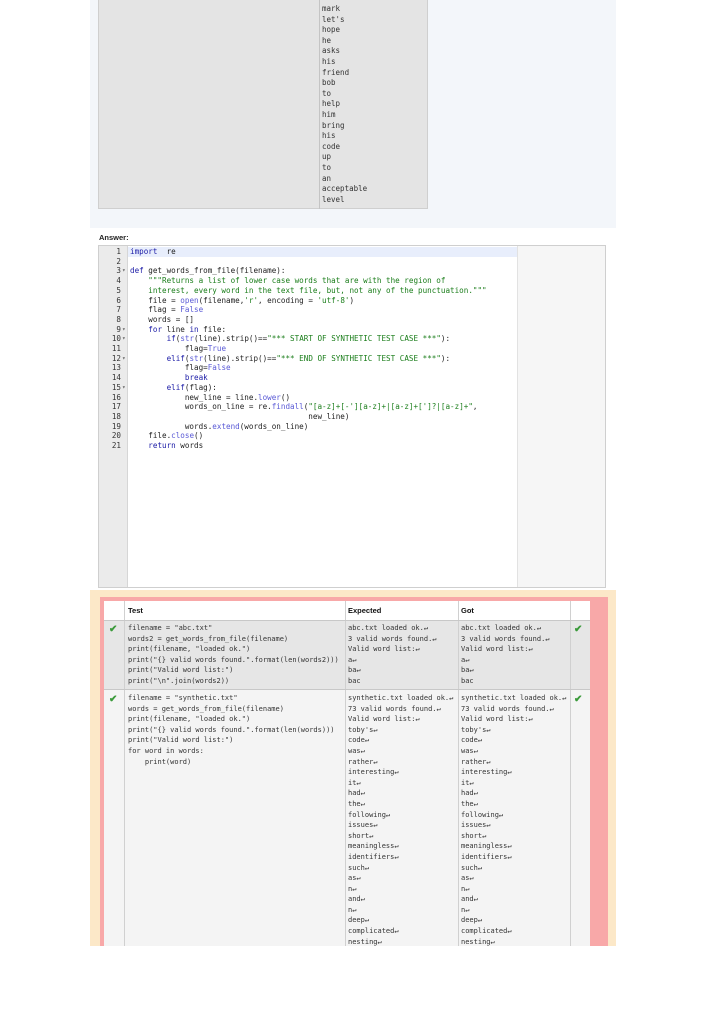  What do you see at coordinates (287, 407) in the screenshot?
I see `code-token: findall` at bounding box center [287, 407].